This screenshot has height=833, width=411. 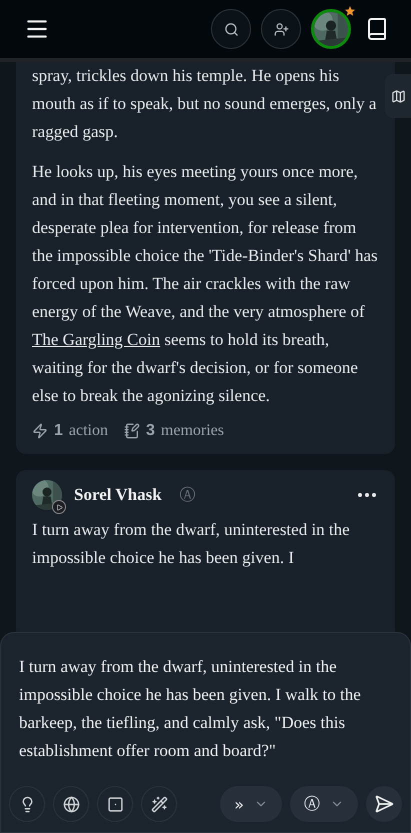 What do you see at coordinates (71, 804) in the screenshot?
I see `globe-icon` at bounding box center [71, 804].